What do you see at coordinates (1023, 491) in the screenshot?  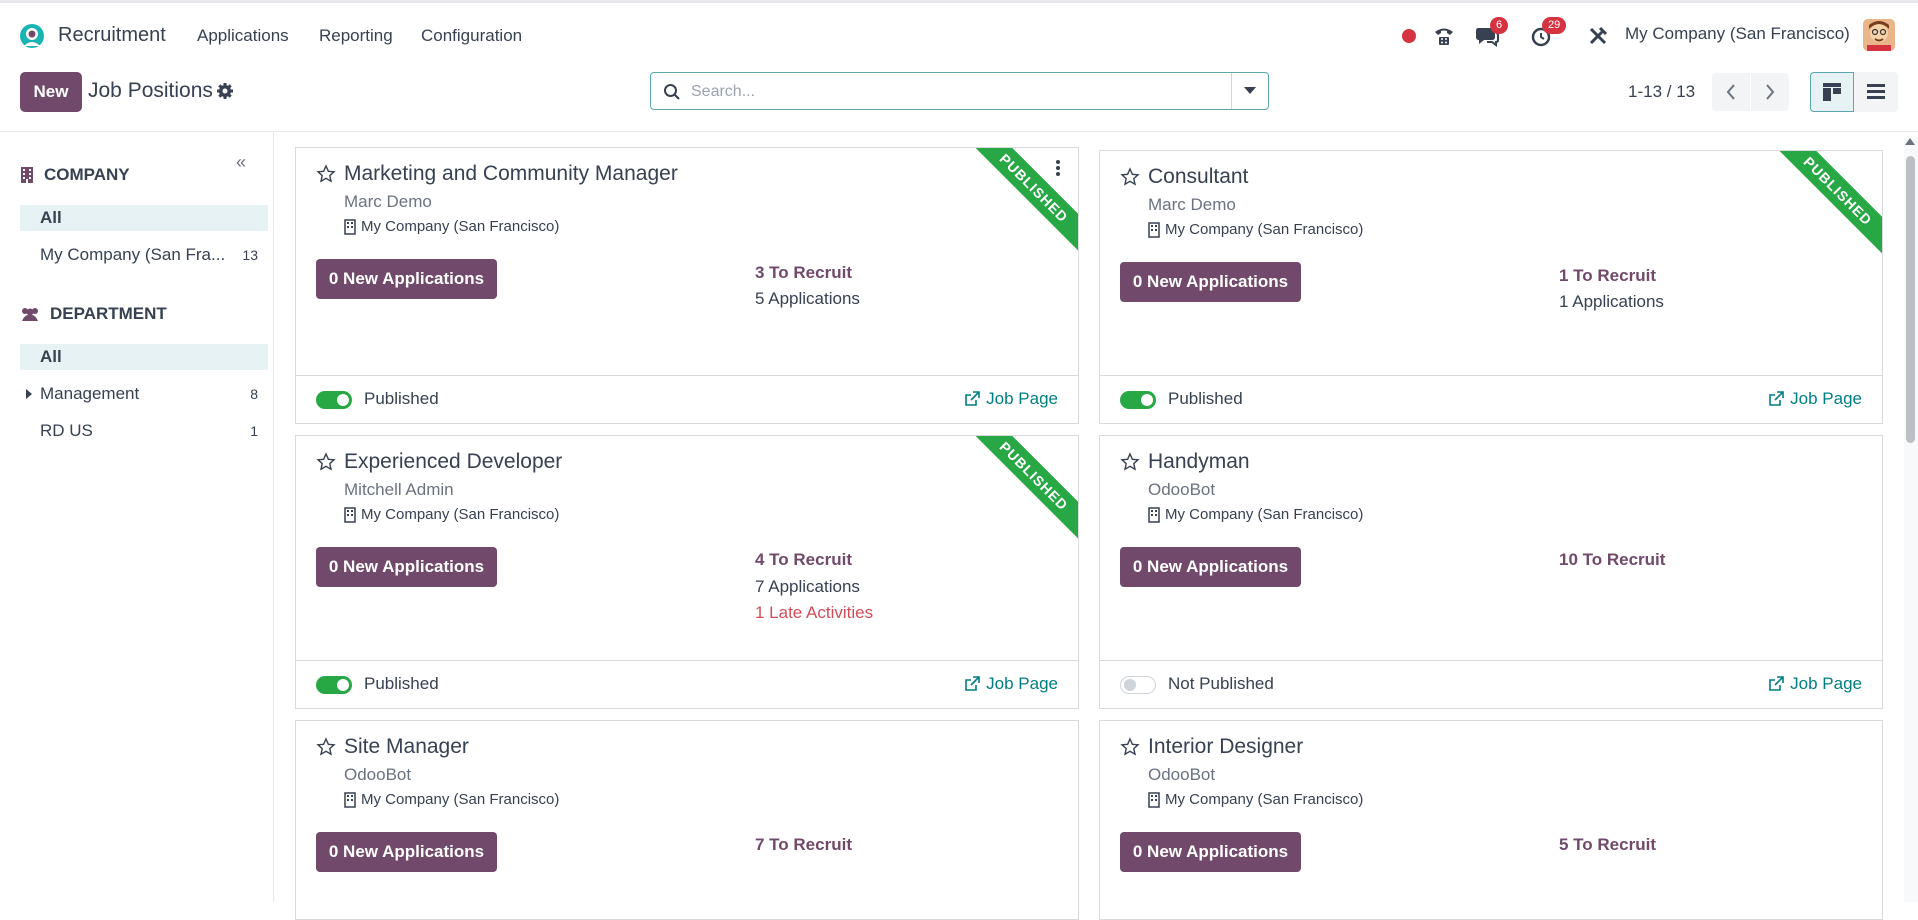 I see `published-ribbon: PUBLISHED` at bounding box center [1023, 491].